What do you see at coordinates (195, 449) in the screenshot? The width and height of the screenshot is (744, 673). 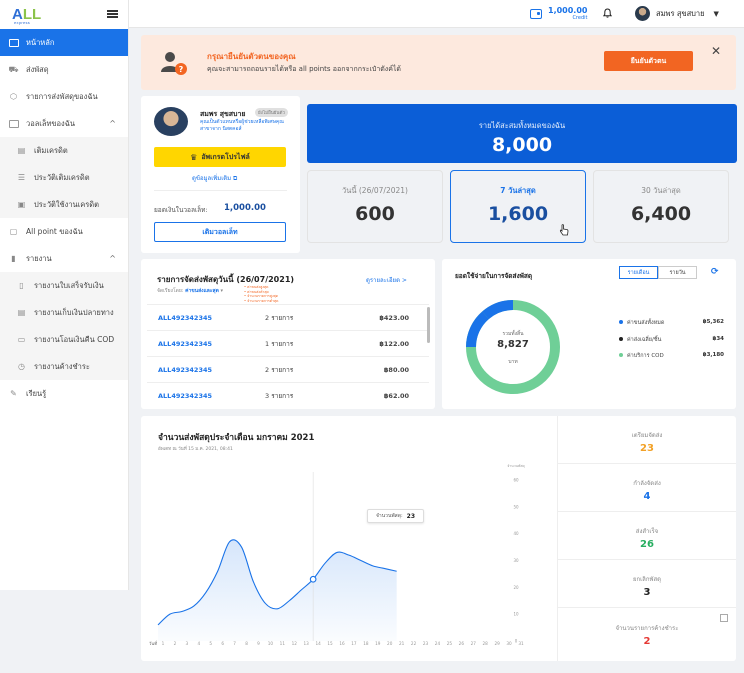 I see `chart-subtitle: อัพเดท ณ วันที่ 15 ม.ค. 2021, 08:41` at bounding box center [195, 449].